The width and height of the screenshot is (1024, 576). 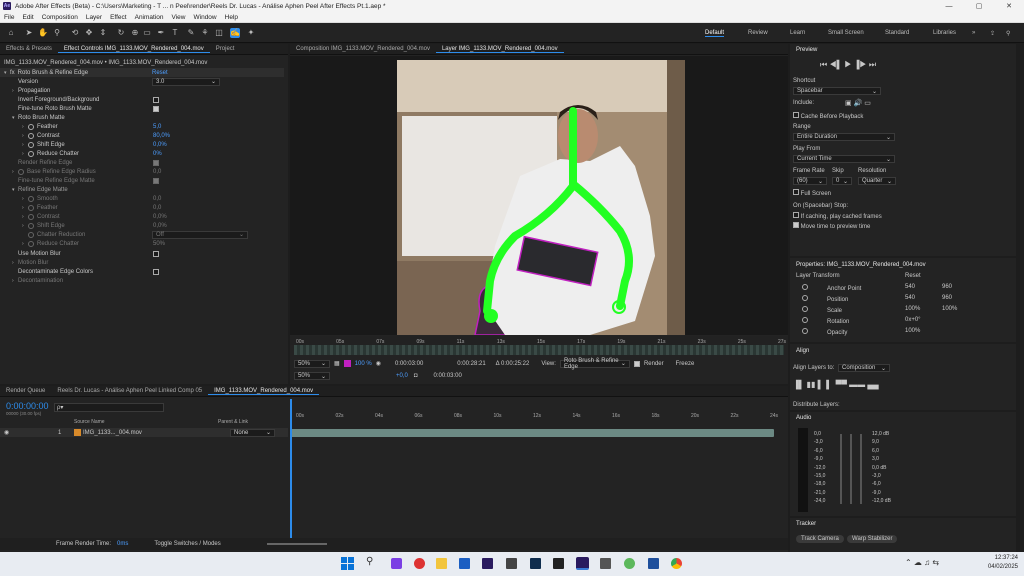 I want to click on windows-start-icon, so click(x=347, y=563).